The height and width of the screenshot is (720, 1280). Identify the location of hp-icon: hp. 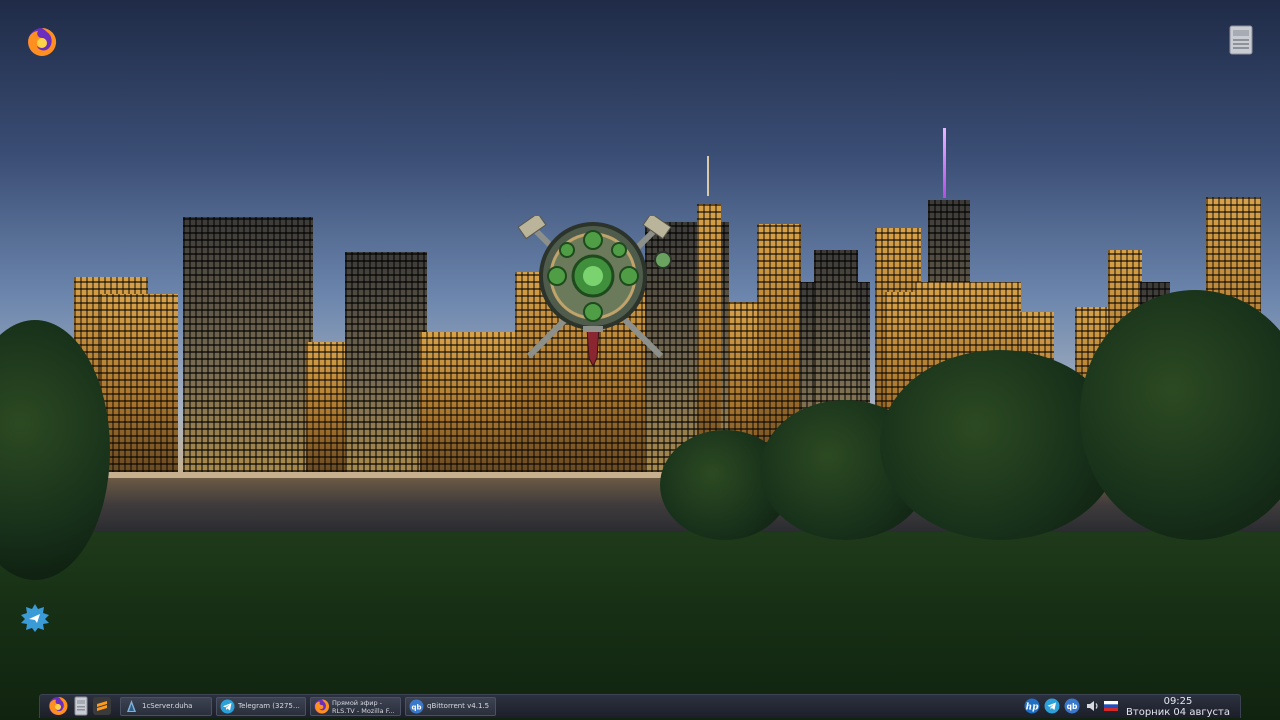
(1032, 706).